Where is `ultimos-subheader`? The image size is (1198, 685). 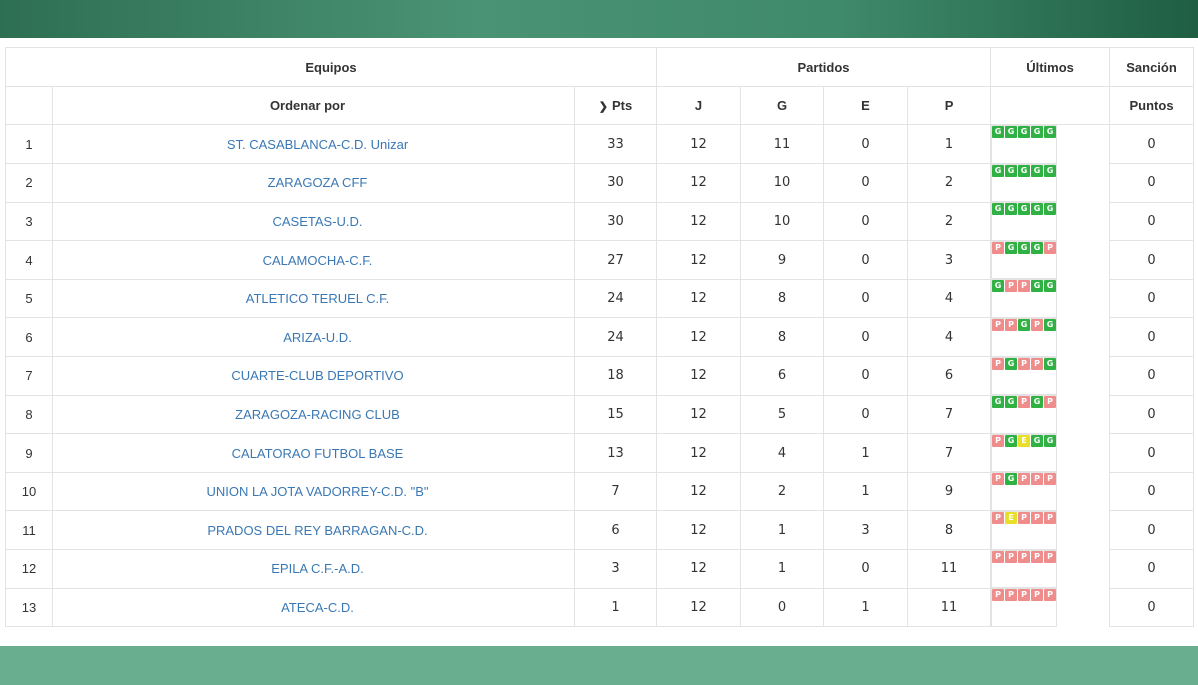 ultimos-subheader is located at coordinates (1050, 105).